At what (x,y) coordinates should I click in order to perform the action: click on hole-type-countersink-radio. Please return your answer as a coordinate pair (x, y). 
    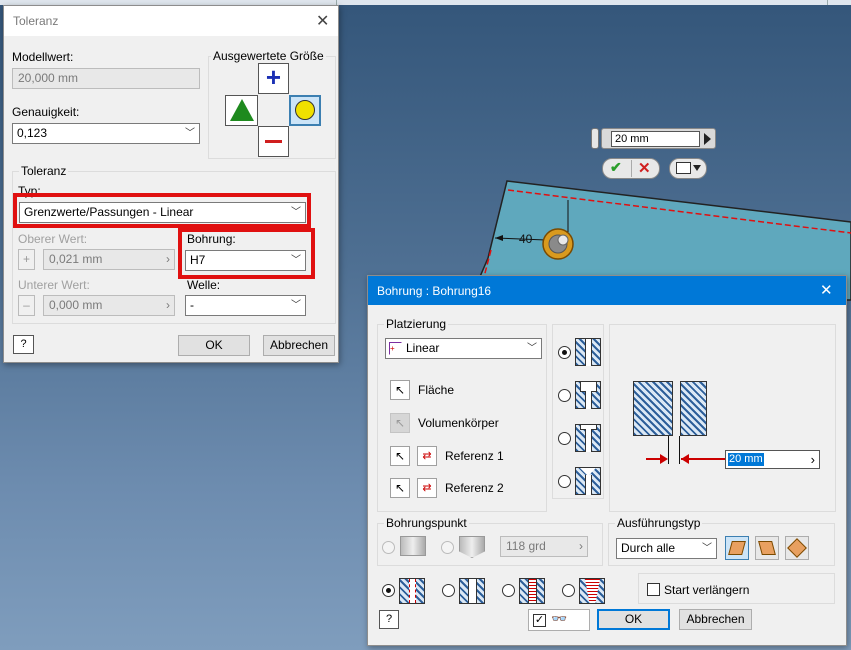
    Looking at the image, I should click on (564, 481).